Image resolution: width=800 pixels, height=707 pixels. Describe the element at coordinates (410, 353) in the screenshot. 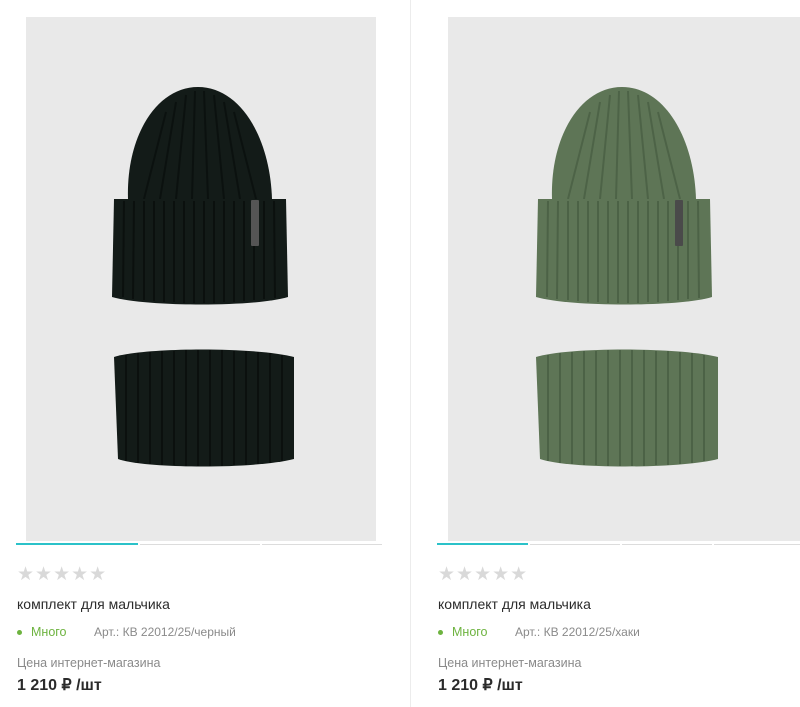

I see `card-divider` at that location.